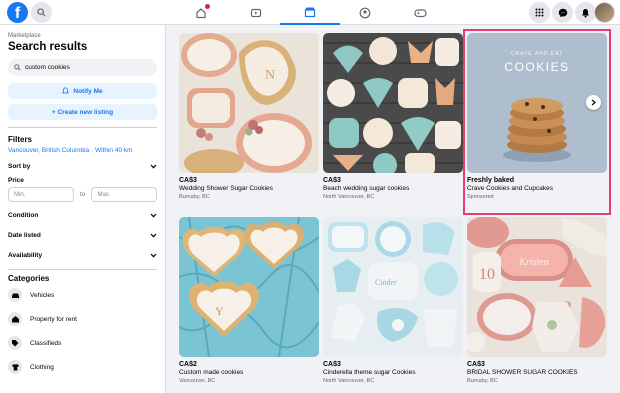 This screenshot has height=393, width=620. What do you see at coordinates (487, 274) in the screenshot?
I see `svg-text: 10` at bounding box center [487, 274].